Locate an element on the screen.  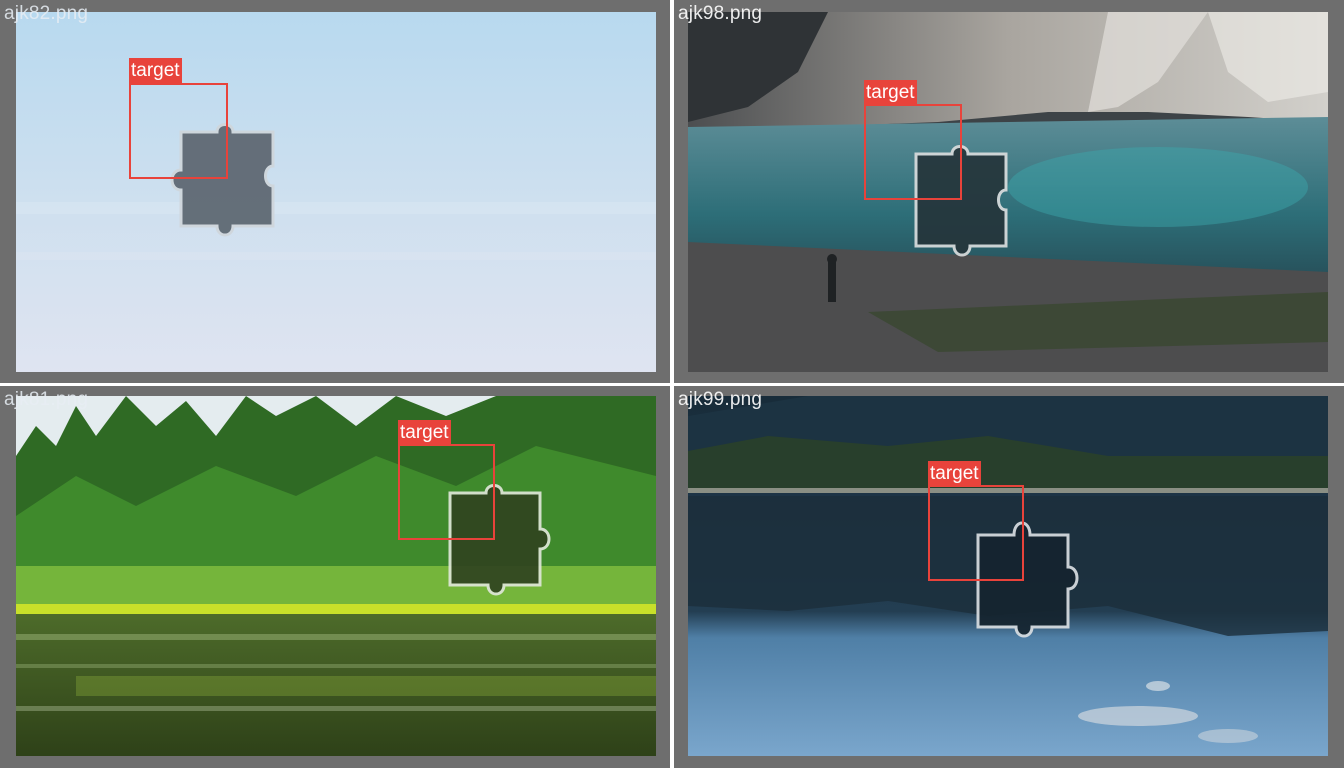
filename-label: ajk98.png is located at coordinates (720, 13).